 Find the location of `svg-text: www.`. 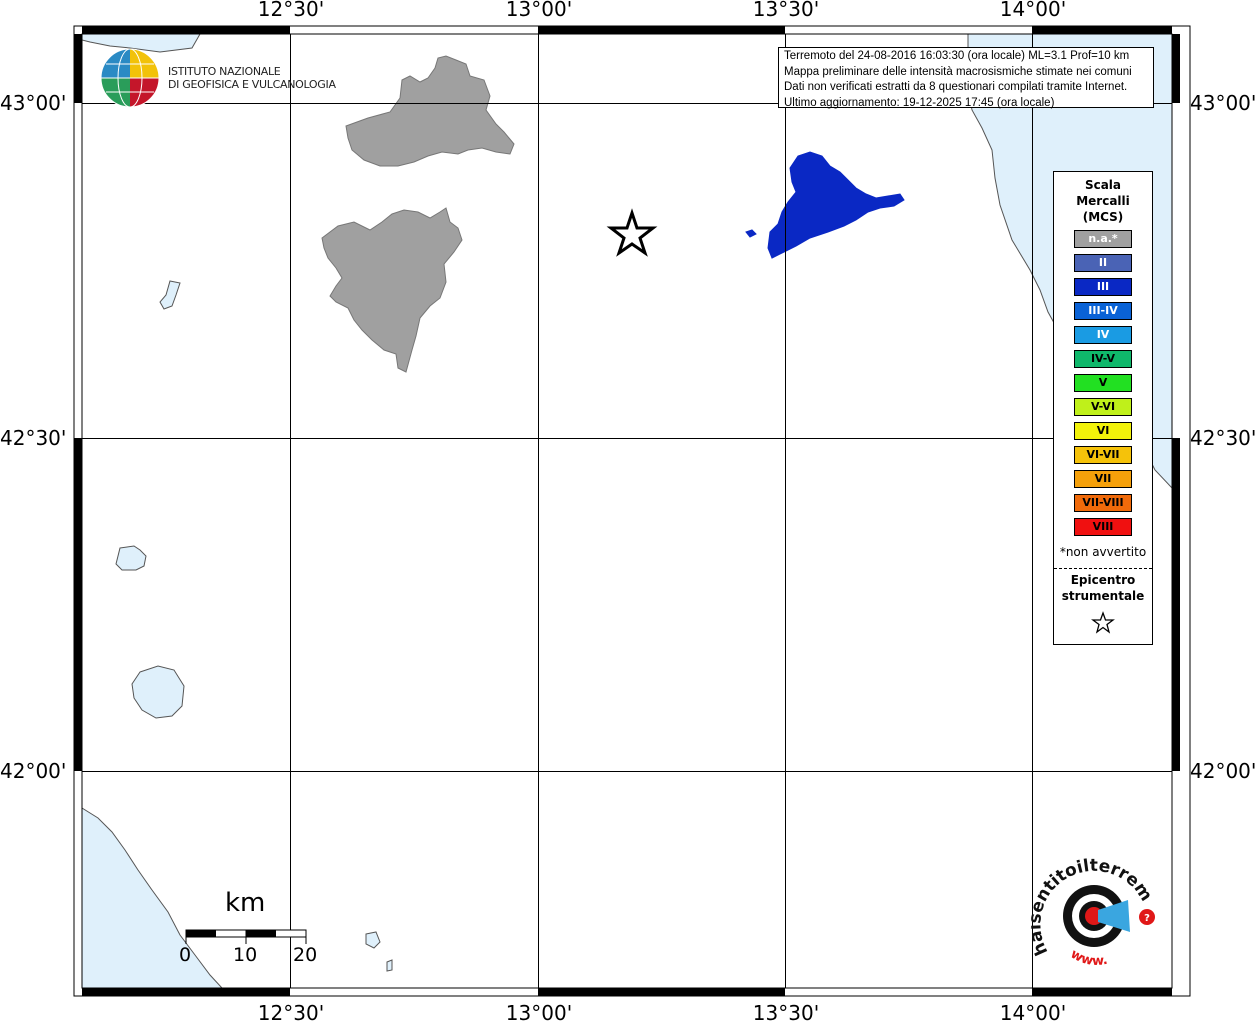

svg-text: www. is located at coordinates (1088, 958).